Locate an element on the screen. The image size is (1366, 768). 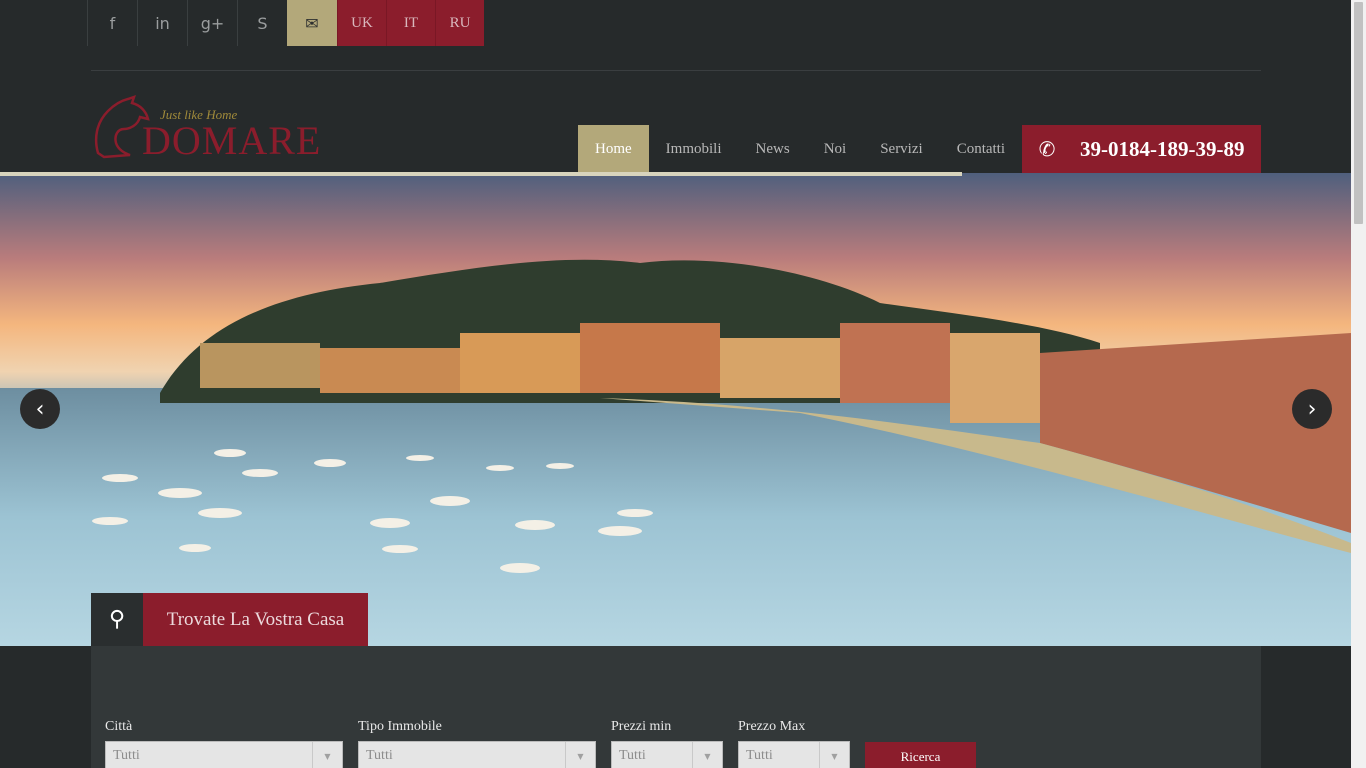
google-plus-icon: g+ is located at coordinates (212, 23).